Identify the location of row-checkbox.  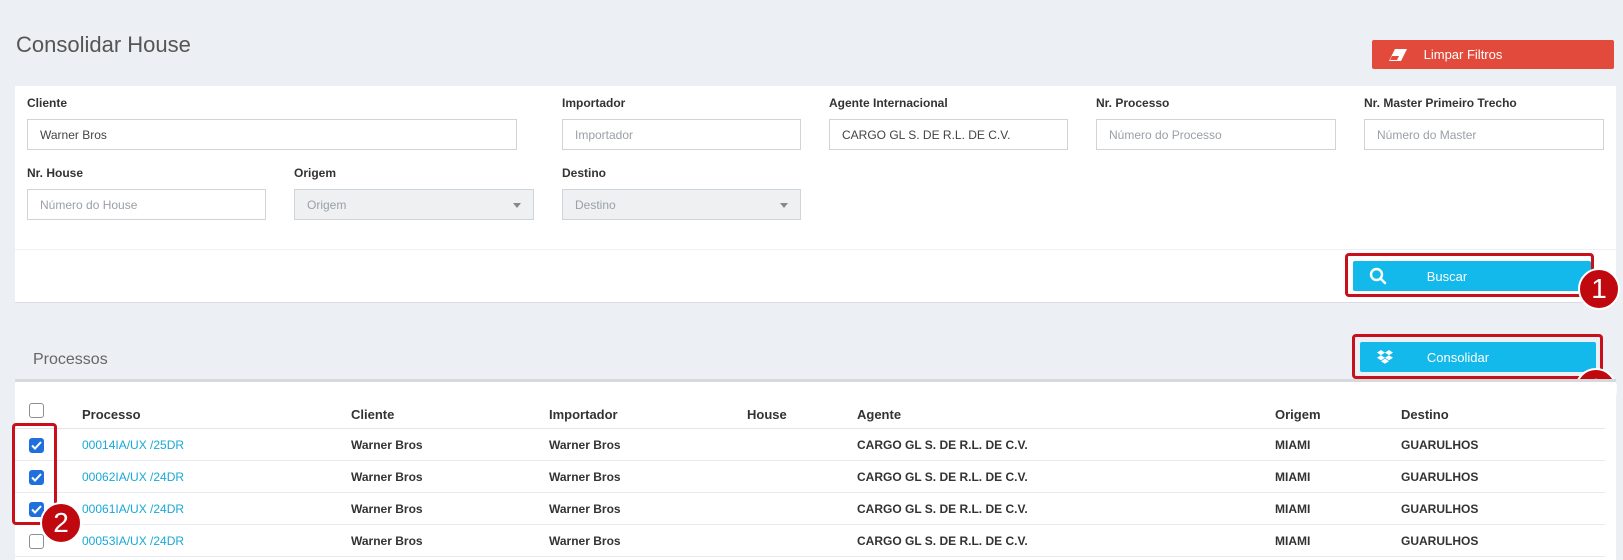
(36, 541).